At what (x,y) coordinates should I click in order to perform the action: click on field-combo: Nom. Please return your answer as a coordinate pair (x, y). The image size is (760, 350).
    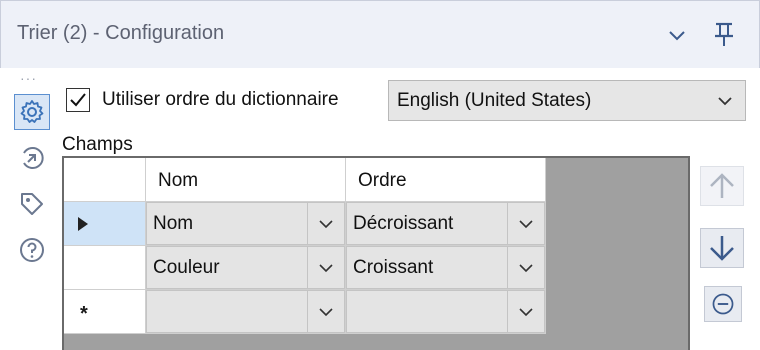
    Looking at the image, I should click on (245, 223).